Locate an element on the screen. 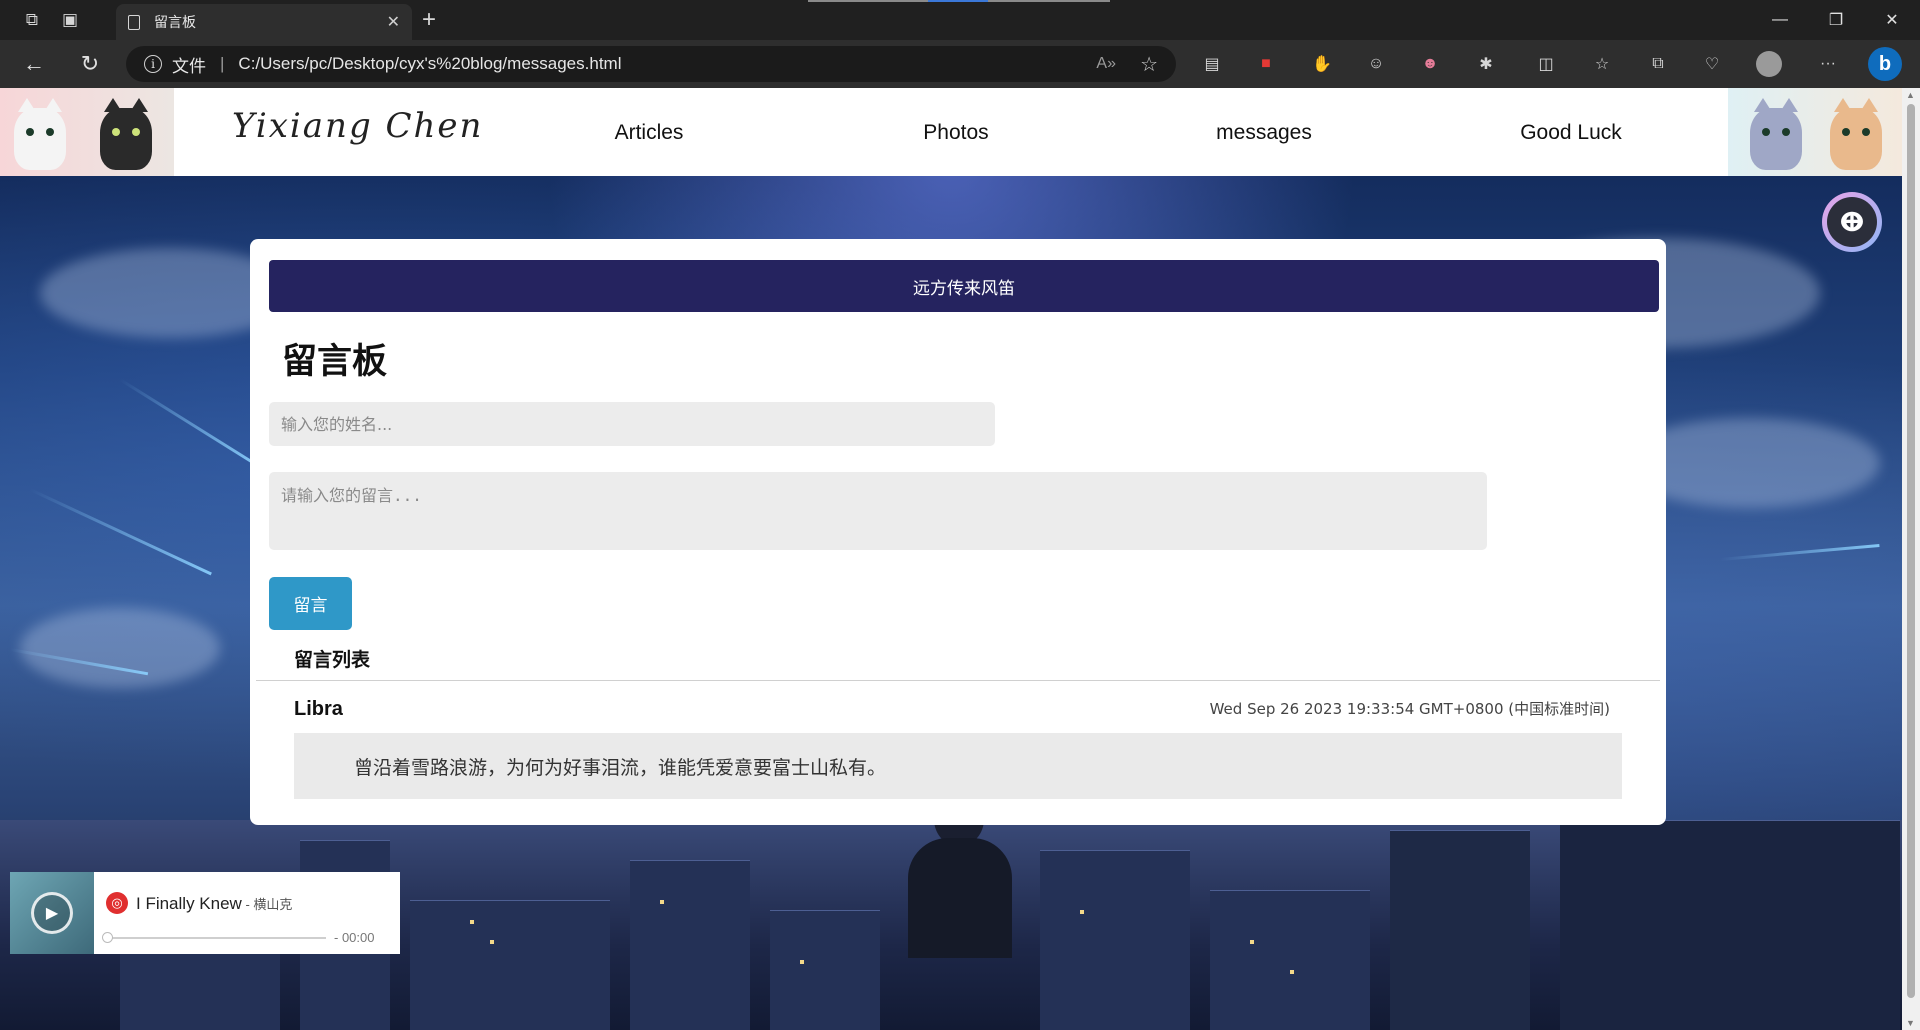  floating-logo-mark: ⴲ is located at coordinates (1852, 222).